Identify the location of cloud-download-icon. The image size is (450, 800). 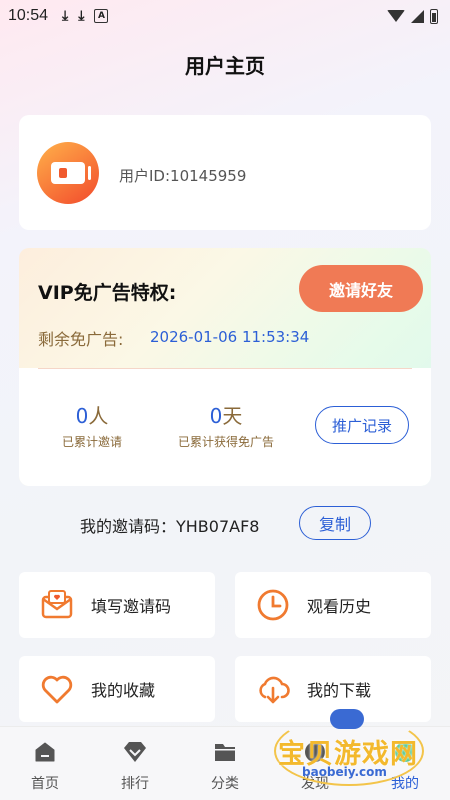
(273, 689).